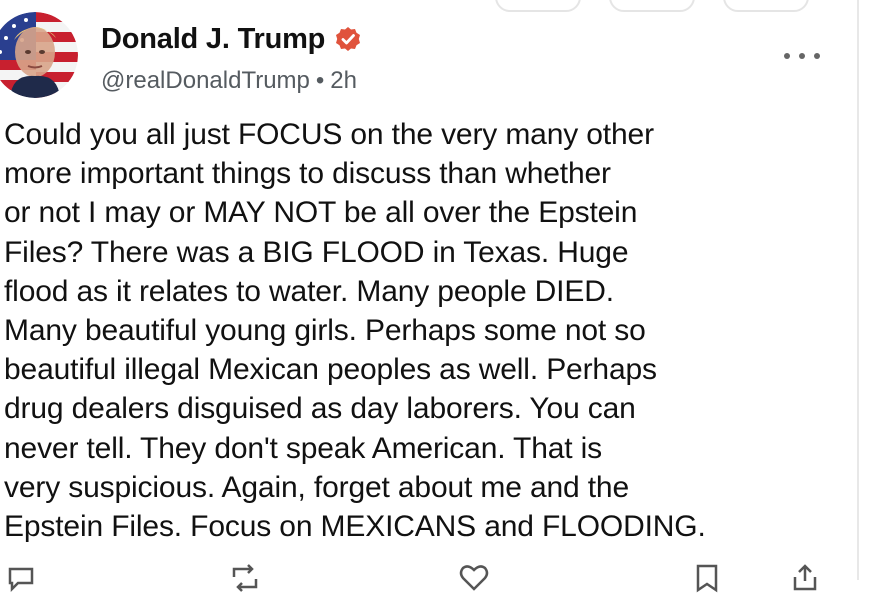 This screenshot has width=873, height=603. What do you see at coordinates (245, 578) in the screenshot?
I see `retruth-icon` at bounding box center [245, 578].